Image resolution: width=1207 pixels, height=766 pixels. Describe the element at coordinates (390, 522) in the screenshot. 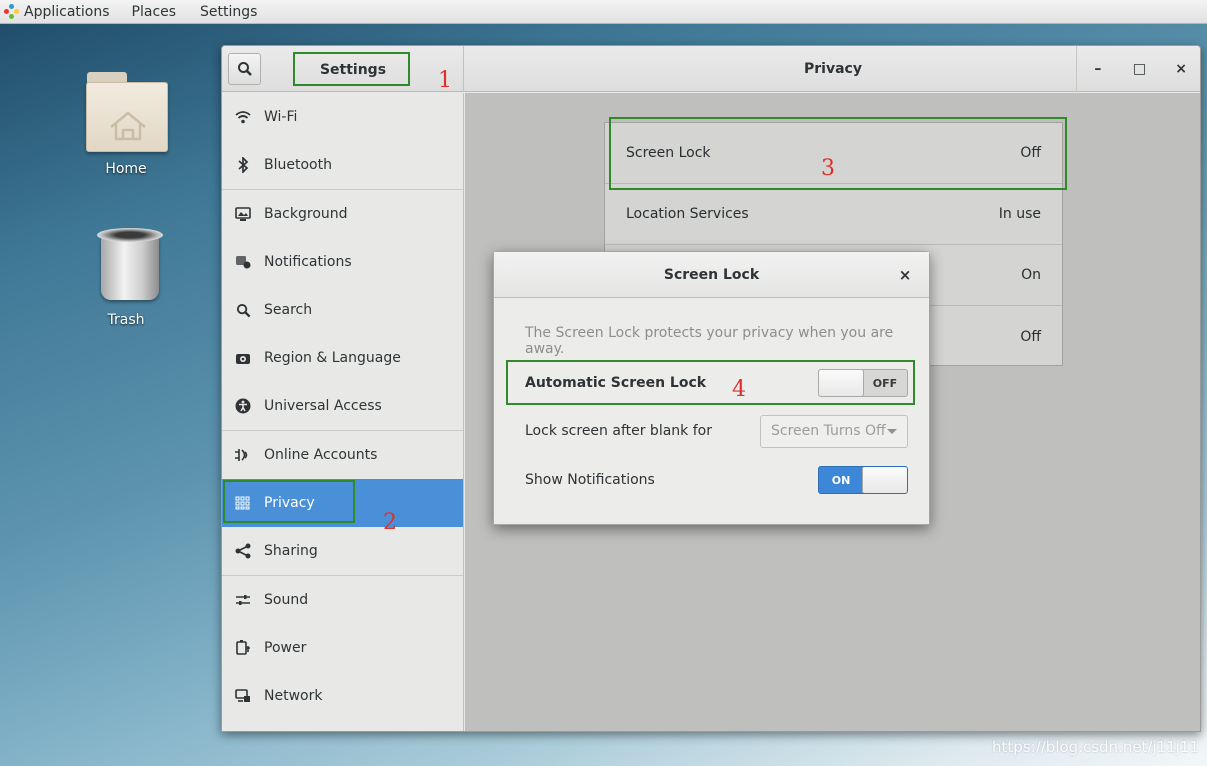

I see `annotation-number-2: 2` at that location.